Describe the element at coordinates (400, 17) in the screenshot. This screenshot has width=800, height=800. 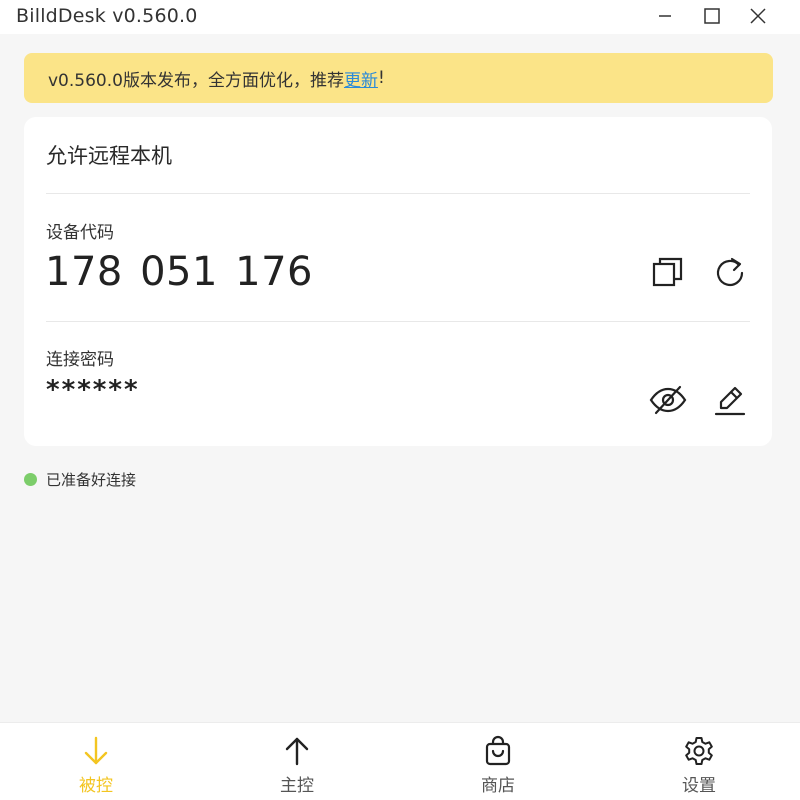
I see `title-bar: BilldDesk v0.560.0` at that location.